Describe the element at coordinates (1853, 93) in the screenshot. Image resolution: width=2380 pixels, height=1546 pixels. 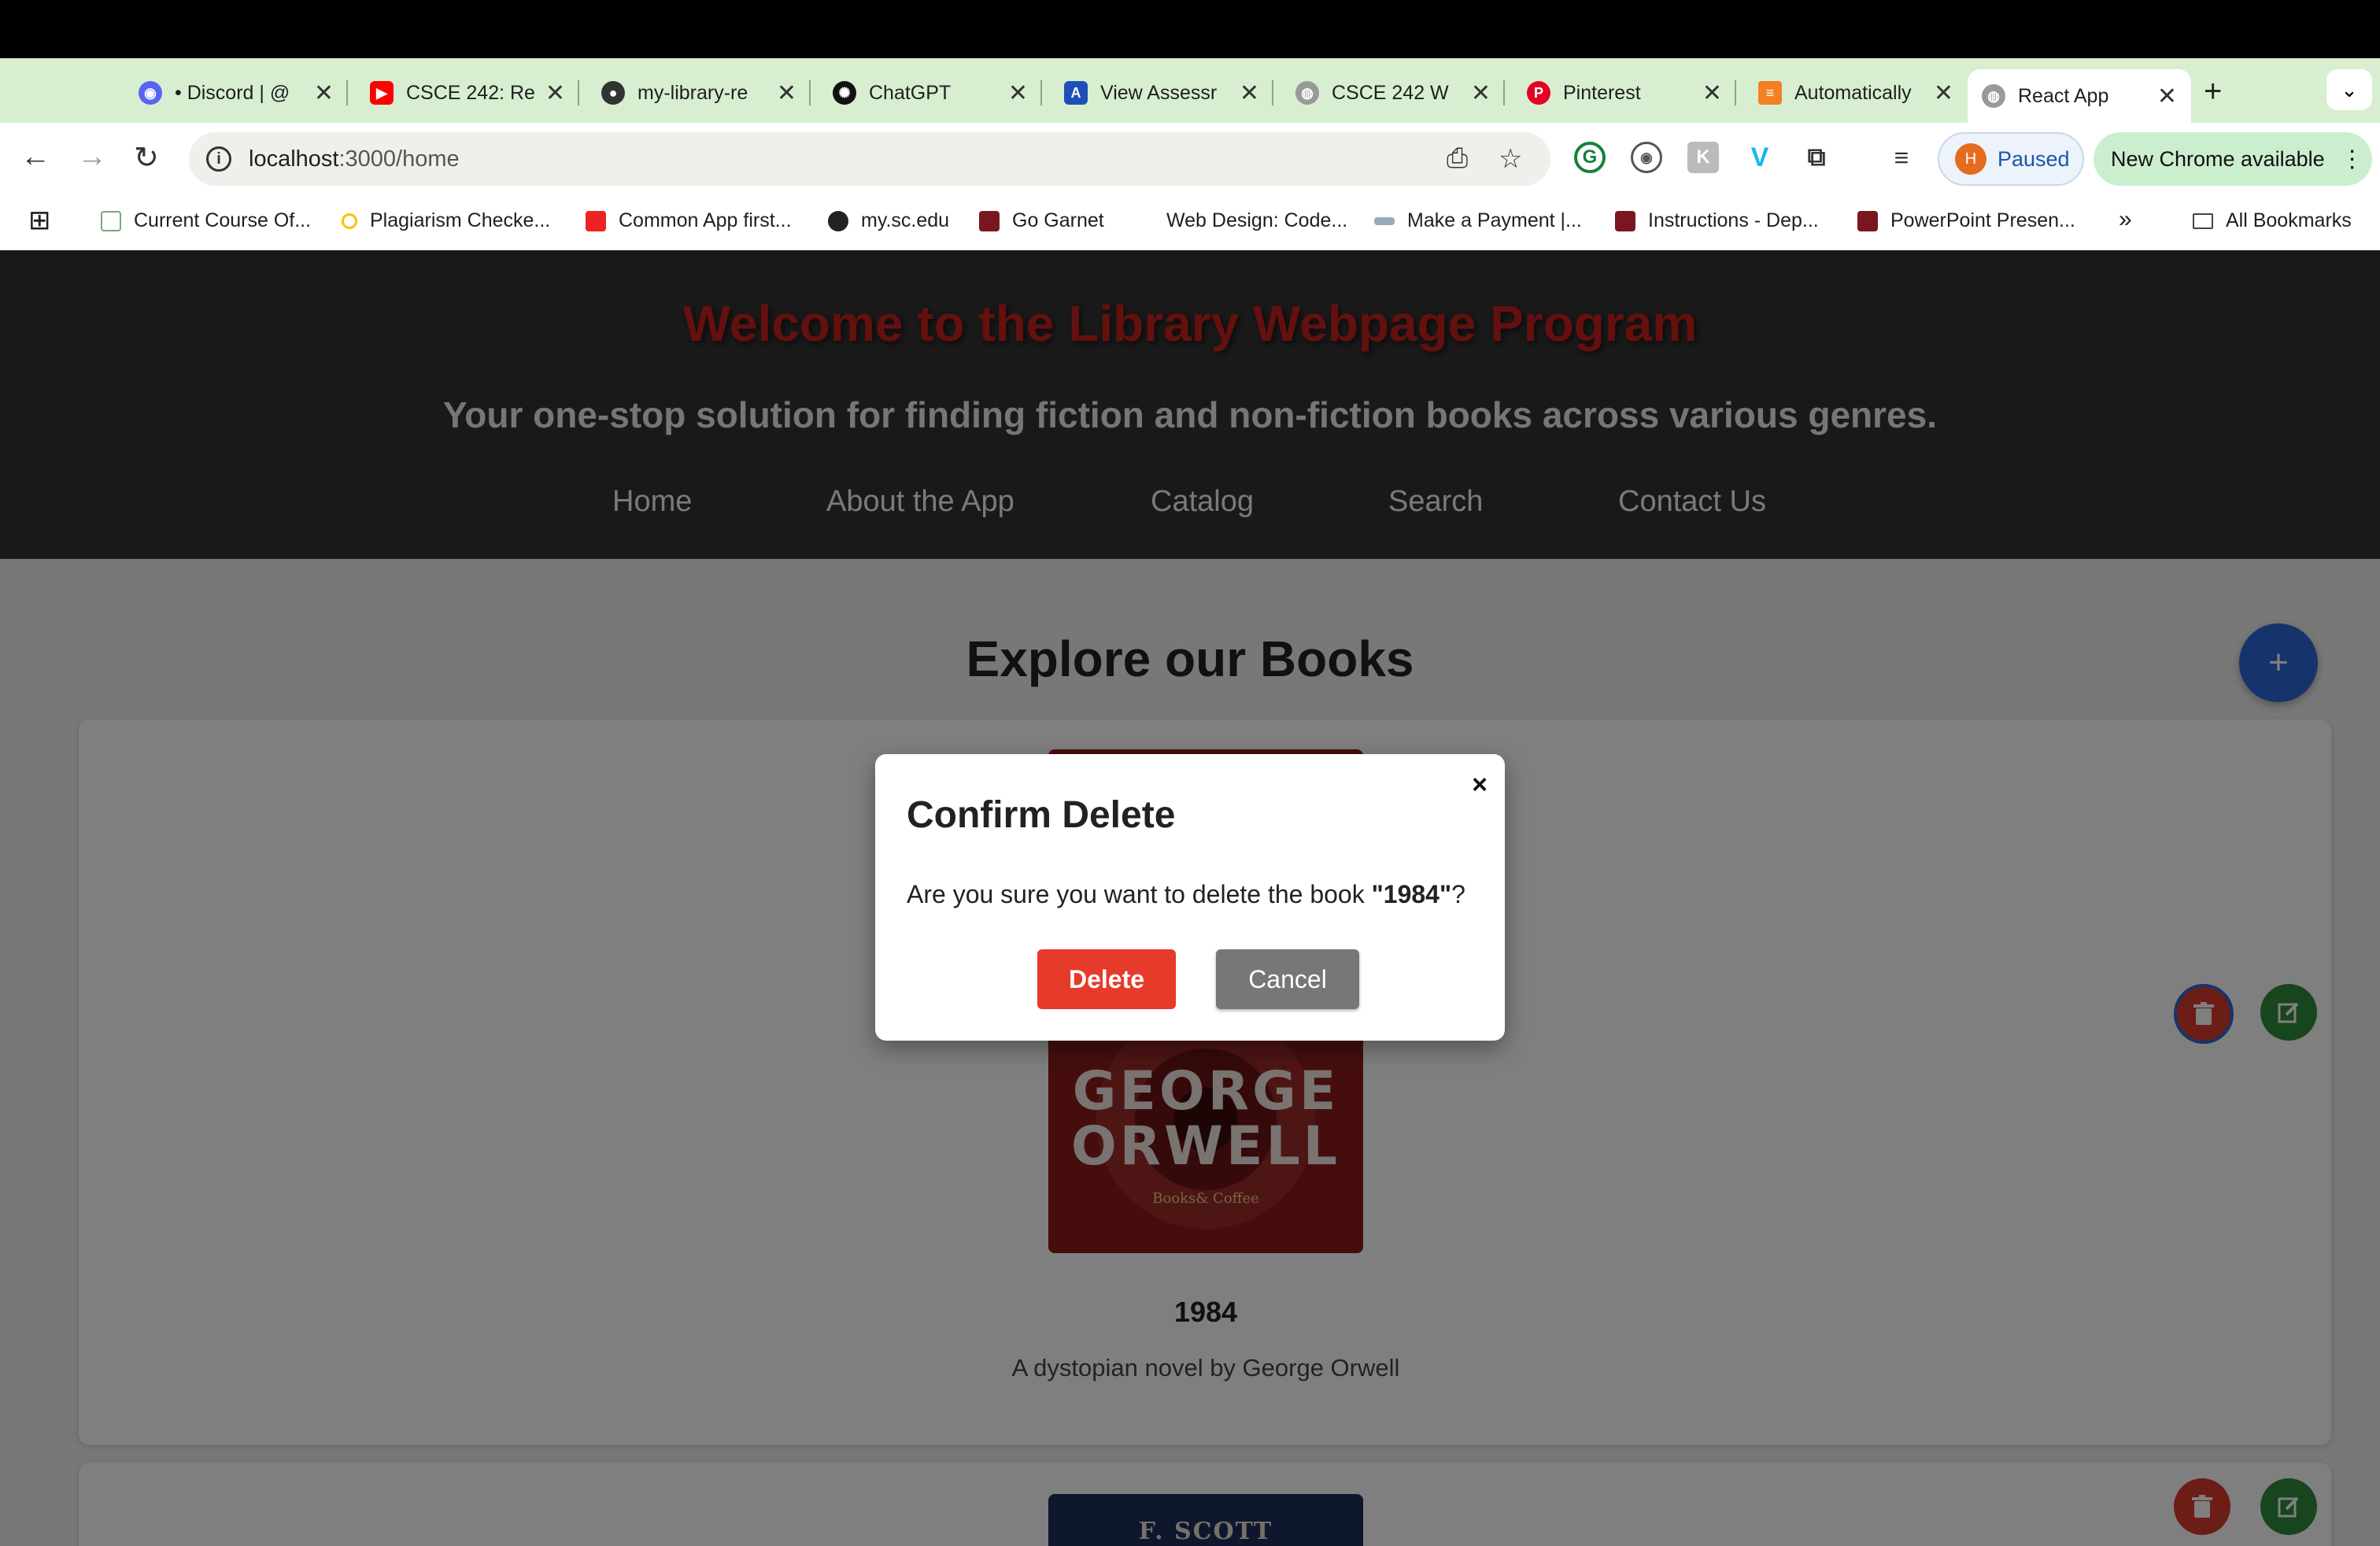
I see `tab-title: Automatically` at that location.